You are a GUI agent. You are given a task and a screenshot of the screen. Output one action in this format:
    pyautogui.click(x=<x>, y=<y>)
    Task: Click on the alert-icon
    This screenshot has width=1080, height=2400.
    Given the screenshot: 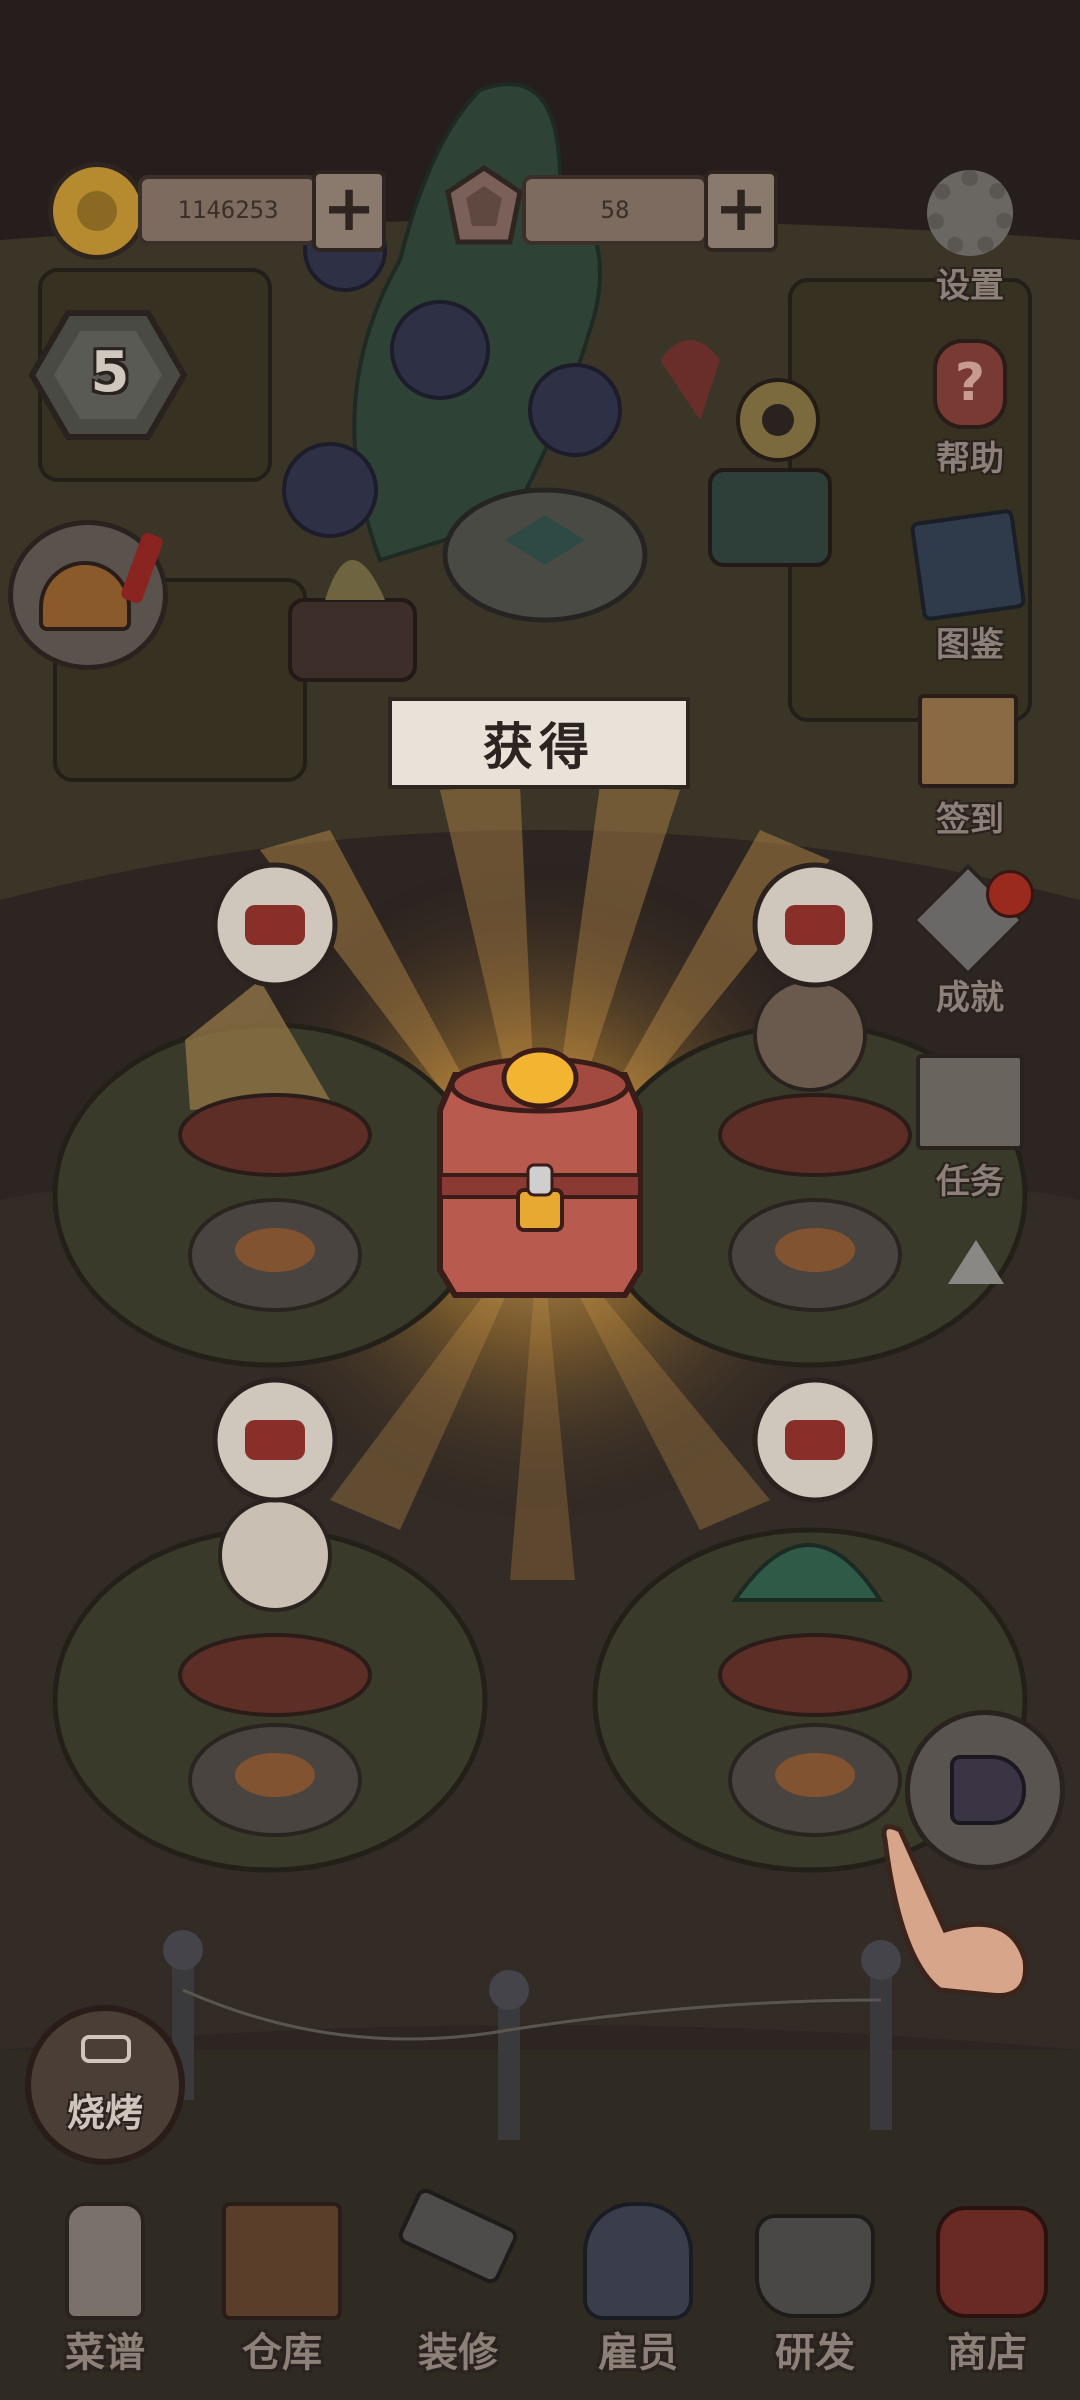 What is the action you would take?
    pyautogui.click(x=142, y=568)
    